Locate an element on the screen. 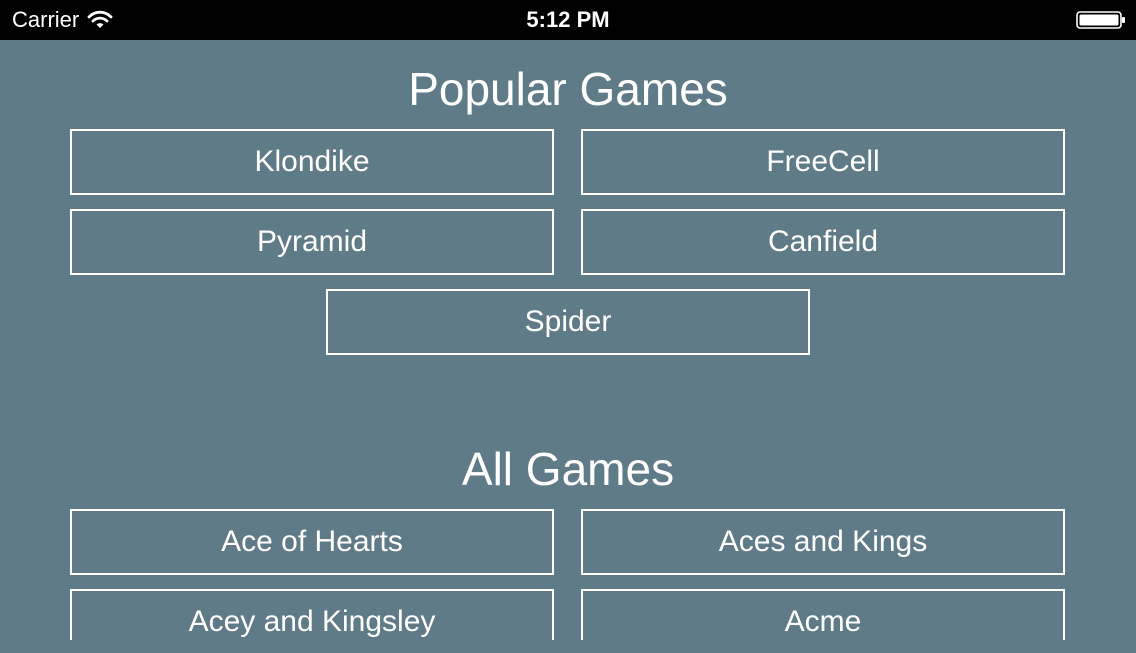  game-button-canfield: Canfield is located at coordinates (823, 242).